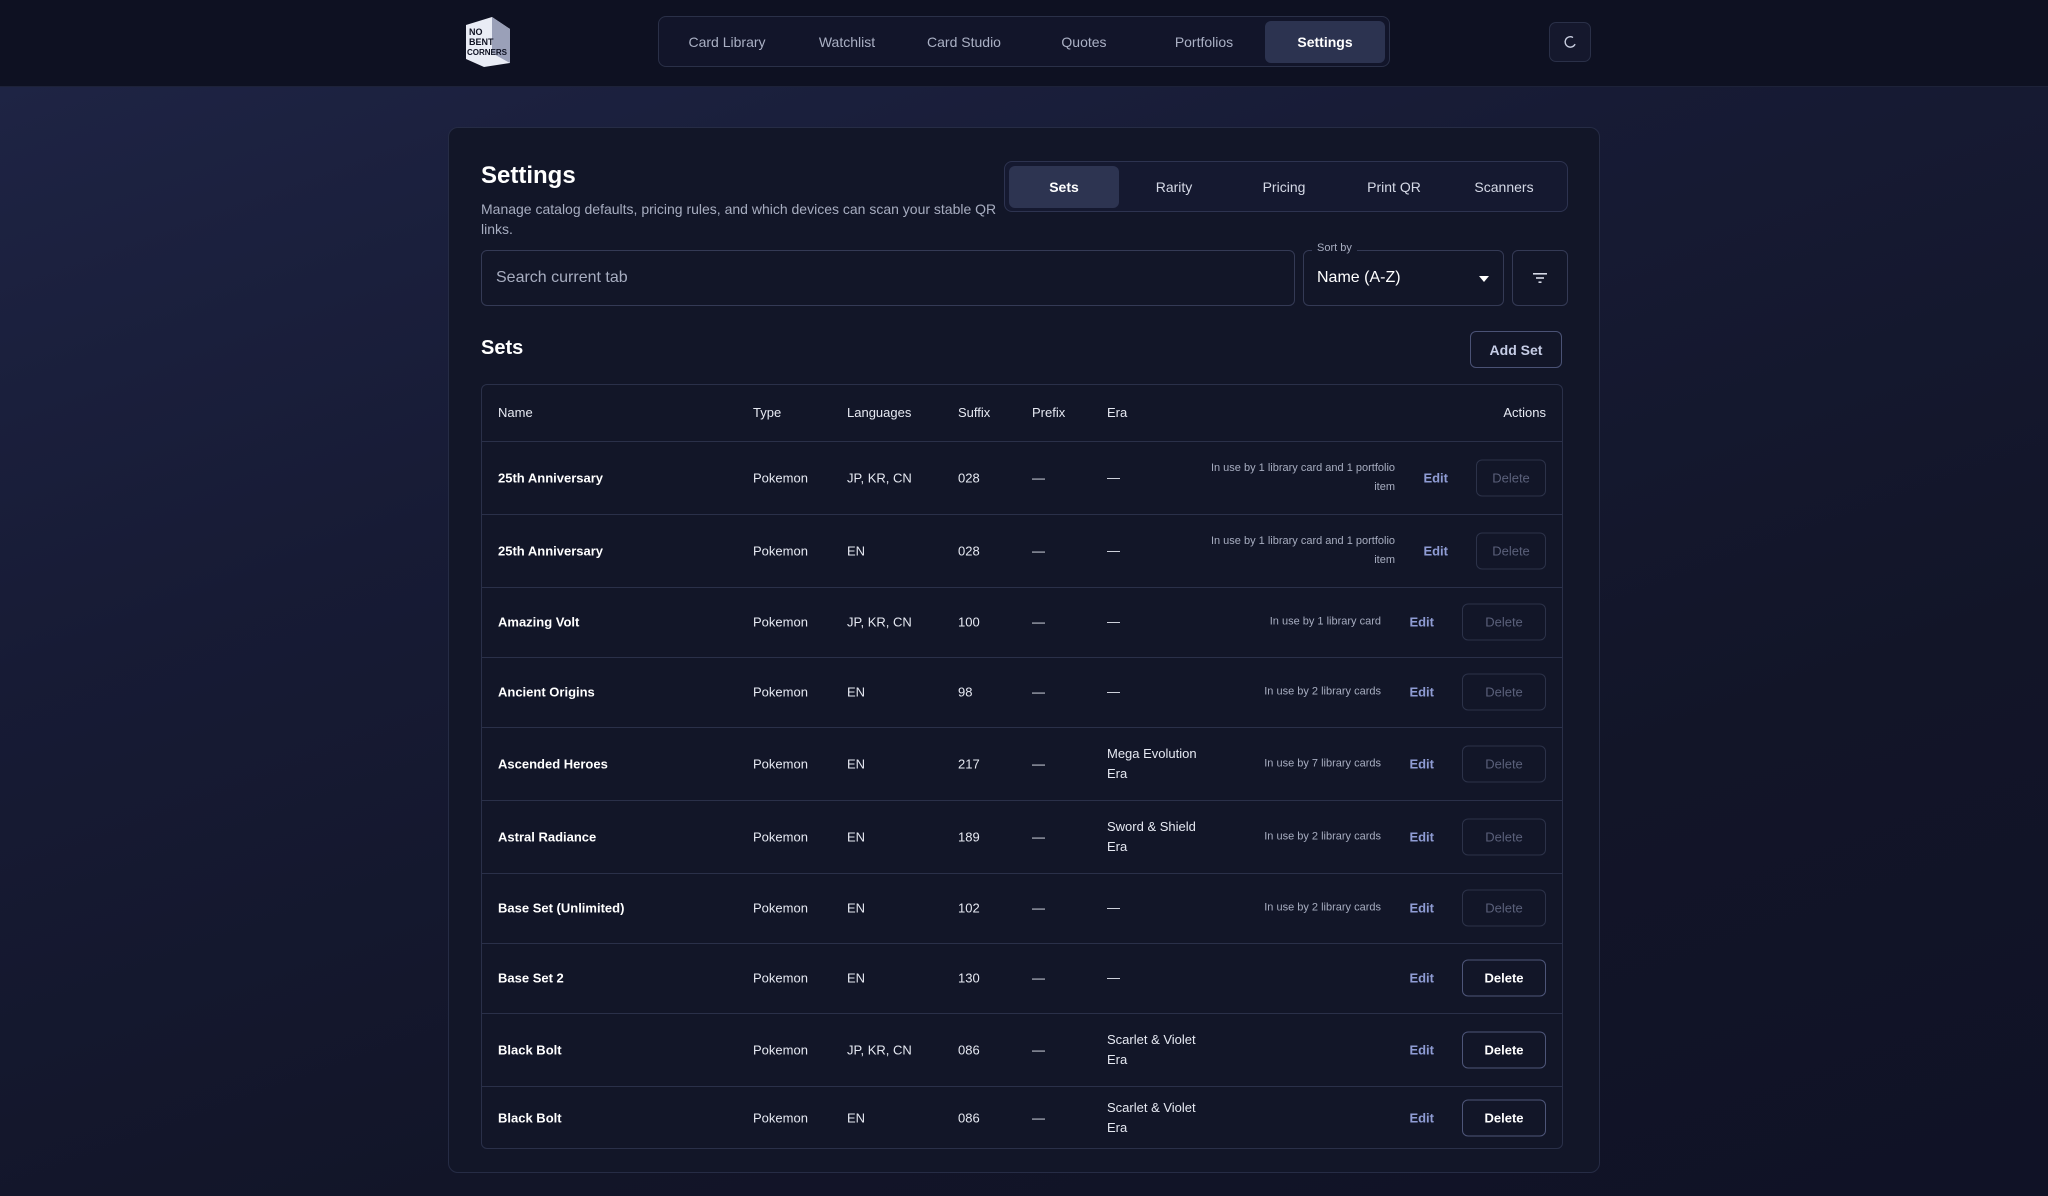 The image size is (2048, 1196). What do you see at coordinates (547, 836) in the screenshot?
I see `set-name: Astral Radiance` at bounding box center [547, 836].